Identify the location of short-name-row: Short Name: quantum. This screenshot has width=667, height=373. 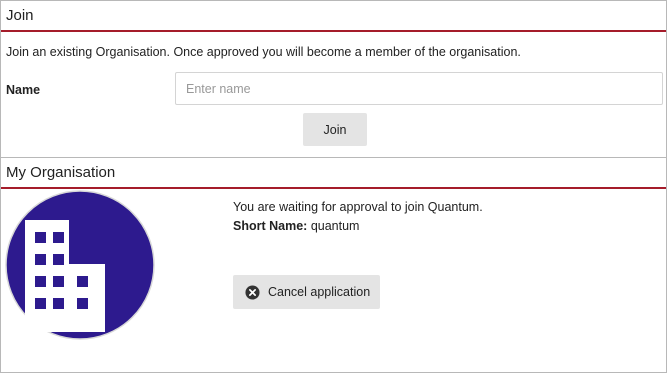
(358, 226).